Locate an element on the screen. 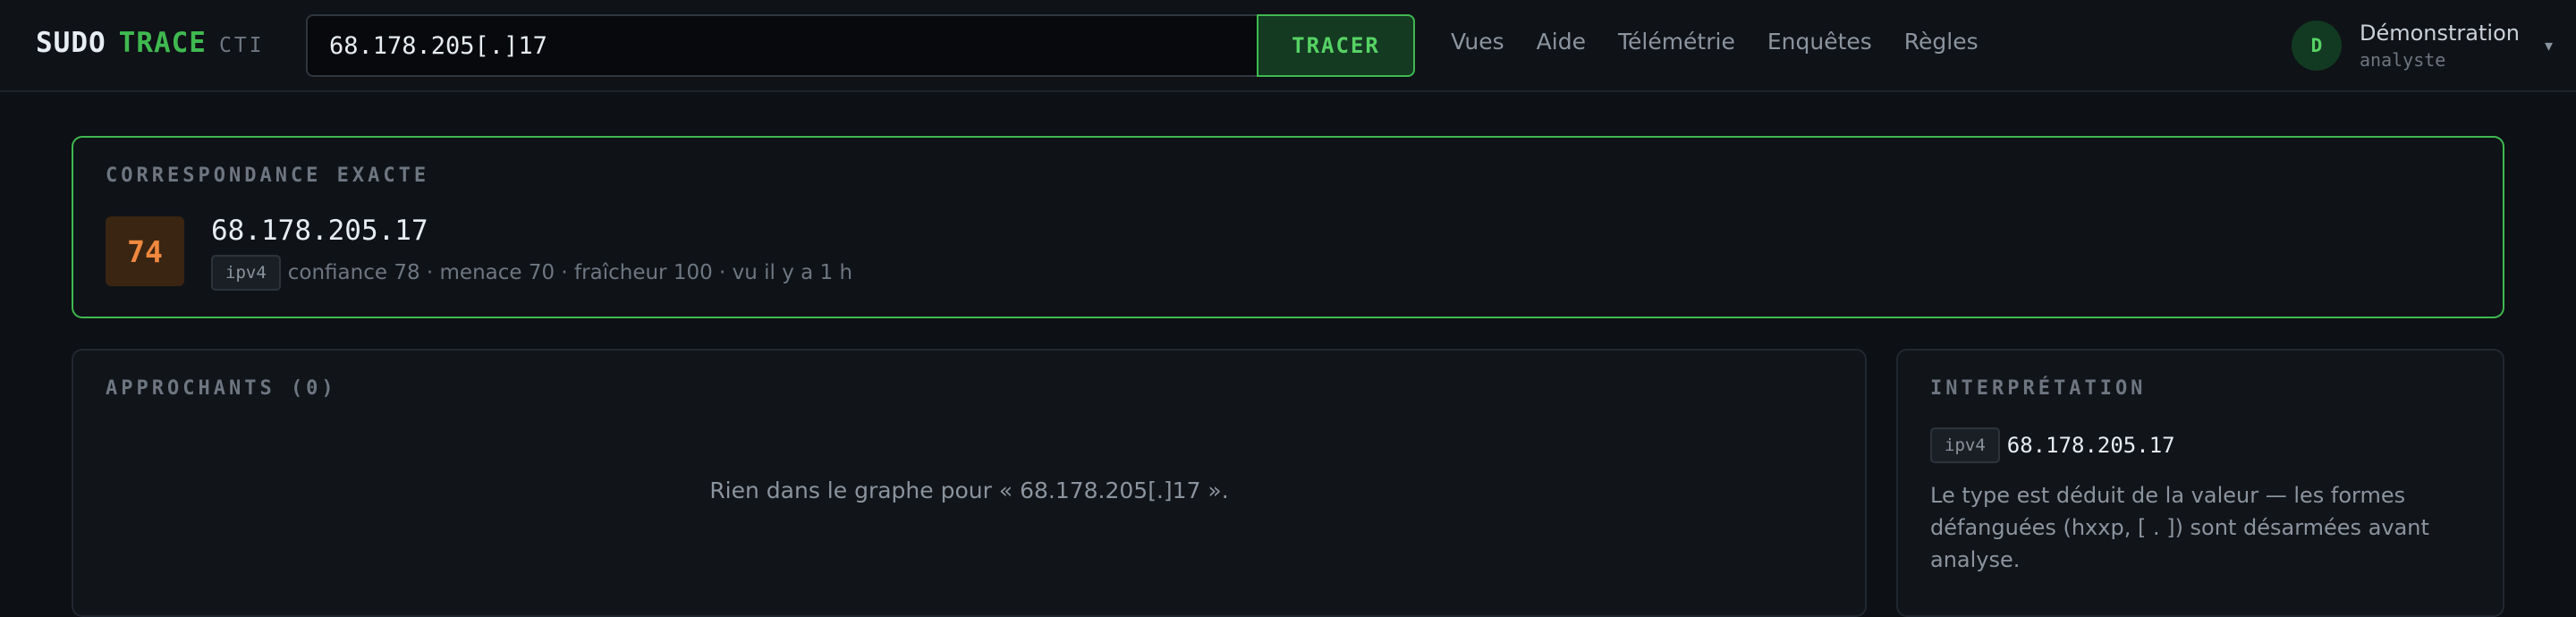  main-nav: Vues Aide Télémétrie Enquêtes Règles is located at coordinates (1715, 46).